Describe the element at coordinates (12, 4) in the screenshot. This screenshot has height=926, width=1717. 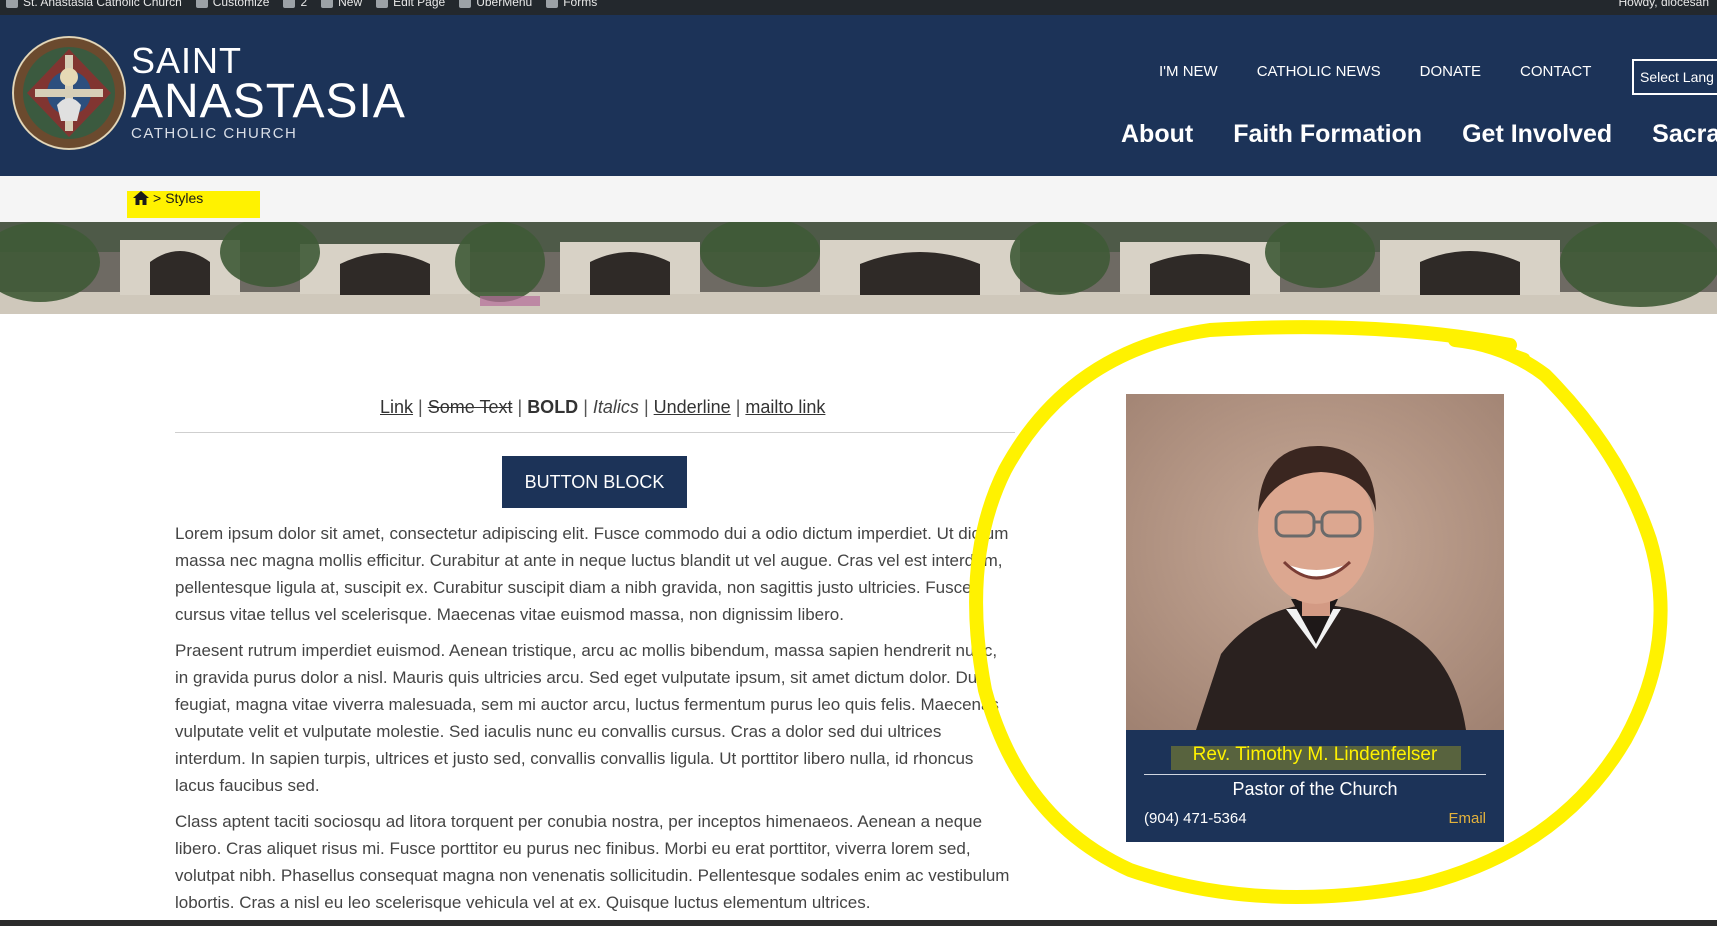
I see `wordpress-icon` at that location.